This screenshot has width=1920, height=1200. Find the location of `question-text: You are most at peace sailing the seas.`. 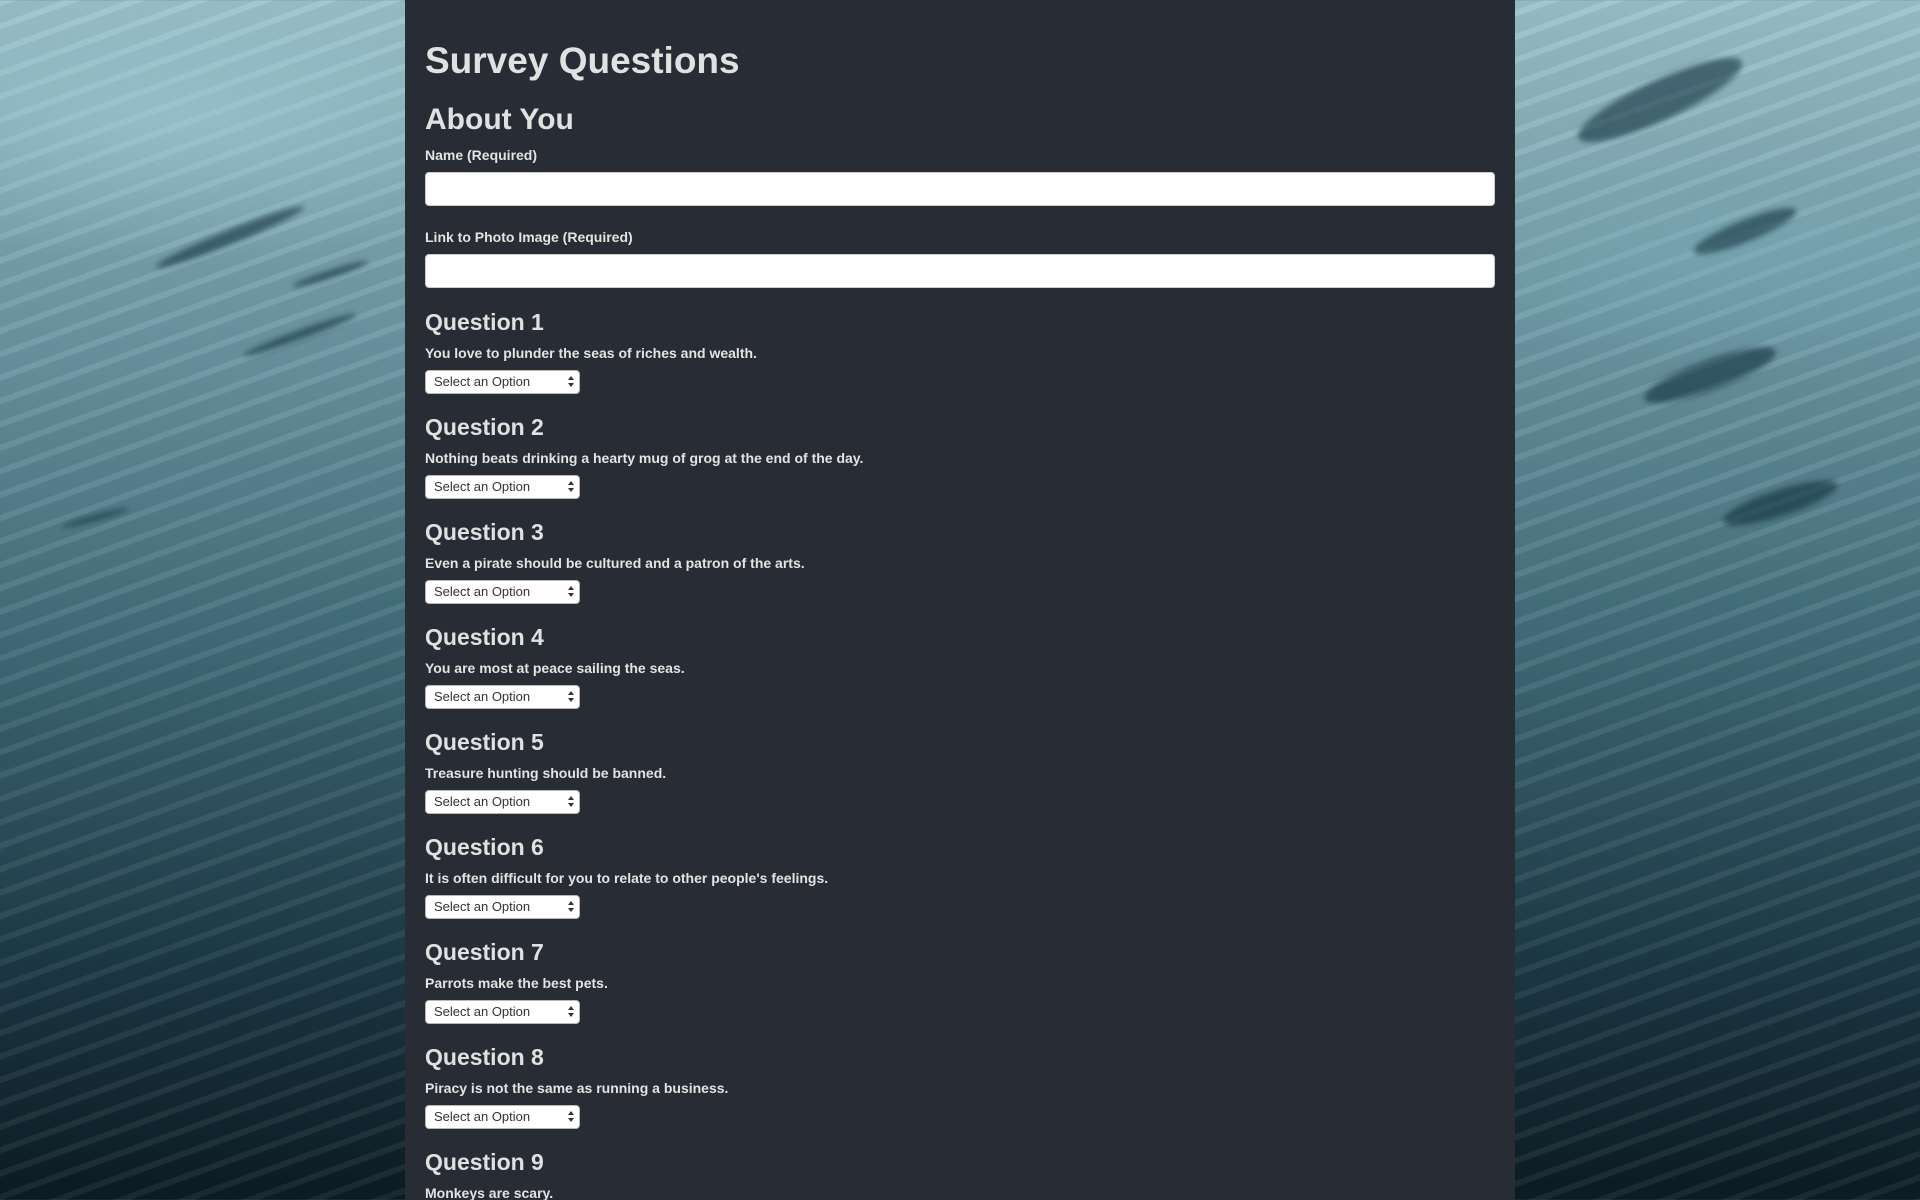

question-text: You are most at peace sailing the seas. is located at coordinates (555, 668).